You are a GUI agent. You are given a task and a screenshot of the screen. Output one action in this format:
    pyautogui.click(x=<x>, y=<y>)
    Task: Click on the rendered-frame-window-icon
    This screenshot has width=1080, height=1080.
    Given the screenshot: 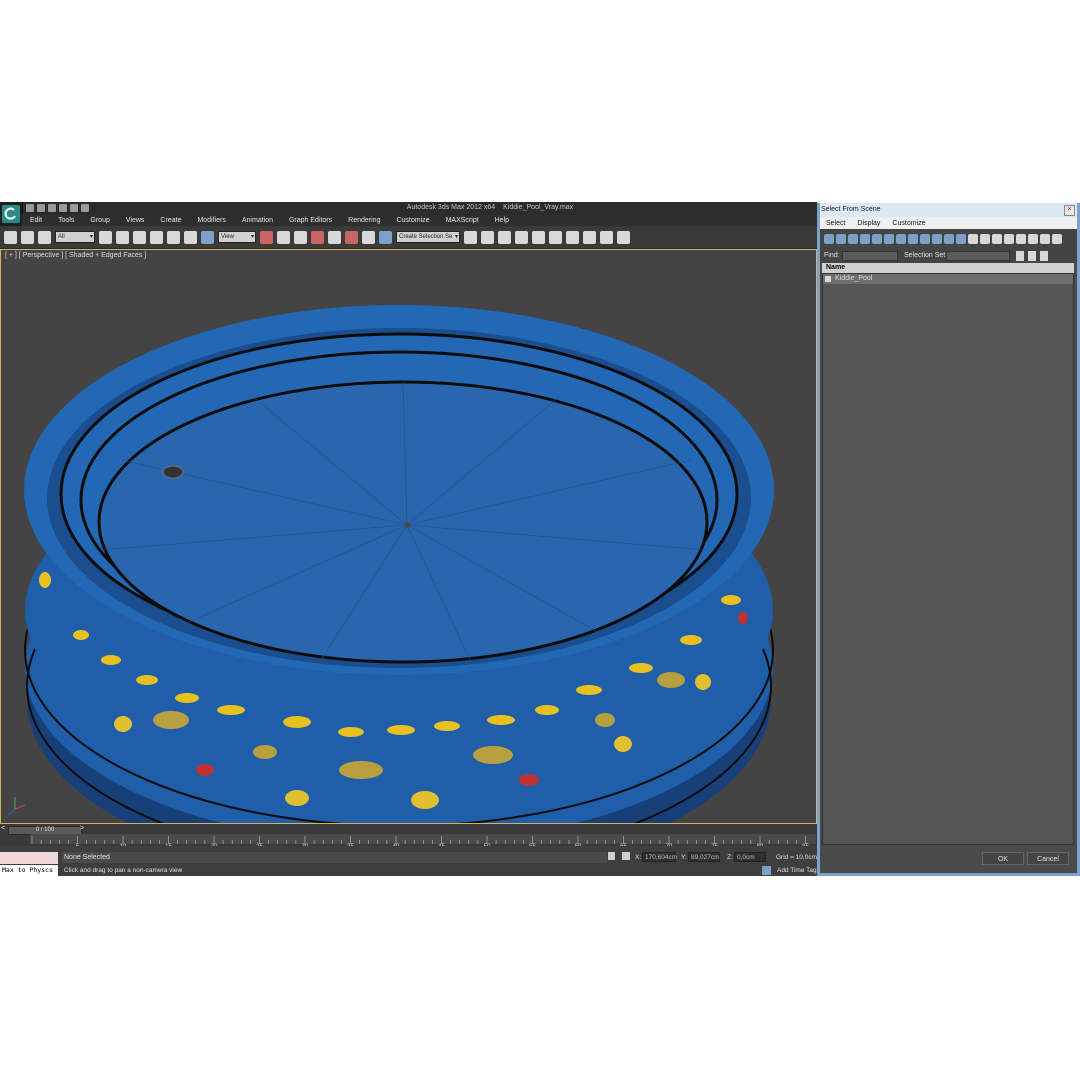 What is the action you would take?
    pyautogui.click(x=606, y=237)
    